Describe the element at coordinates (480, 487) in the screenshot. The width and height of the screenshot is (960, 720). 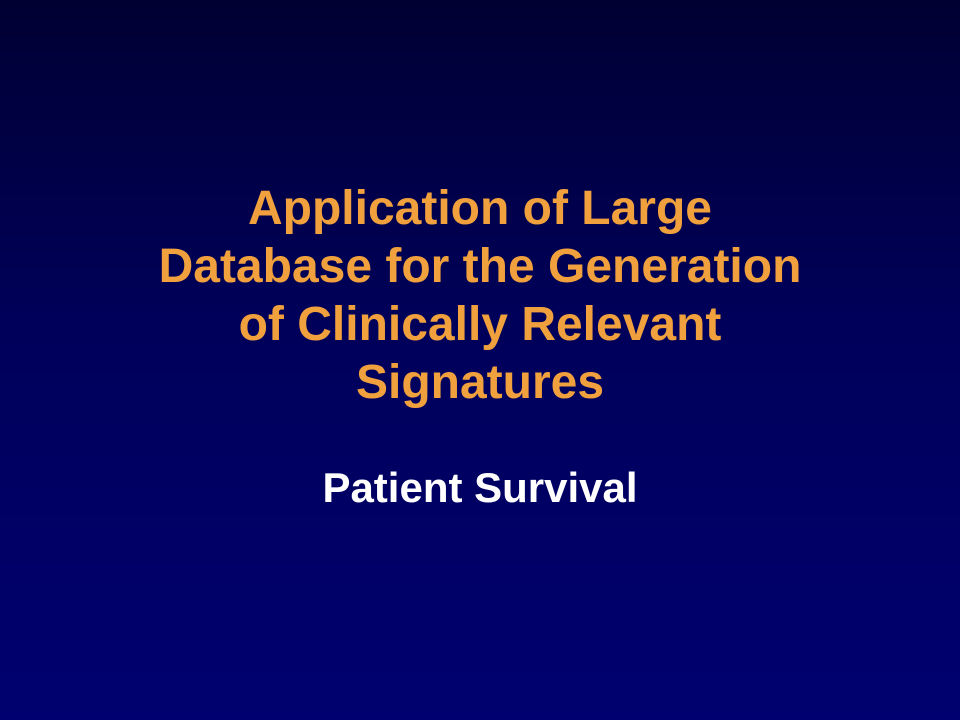
I see `slide-subtitle: Patient Survival` at that location.